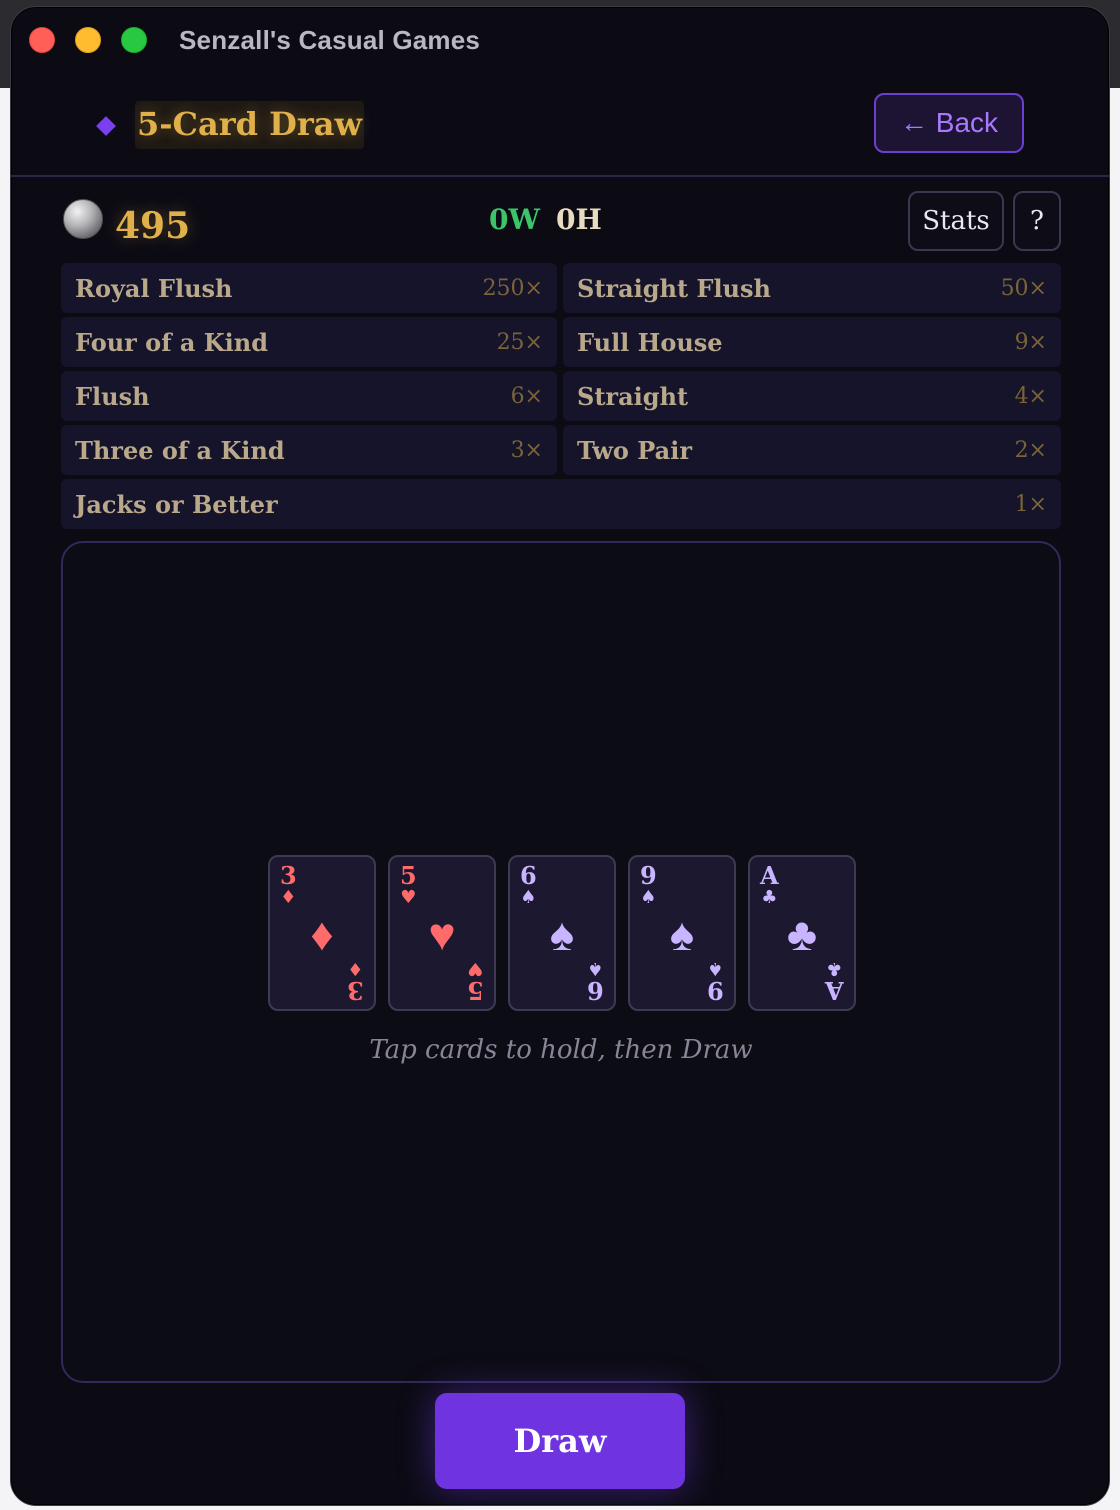 The height and width of the screenshot is (1510, 1120). What do you see at coordinates (545, 219) in the screenshot?
I see `score-display: 0W 0H` at bounding box center [545, 219].